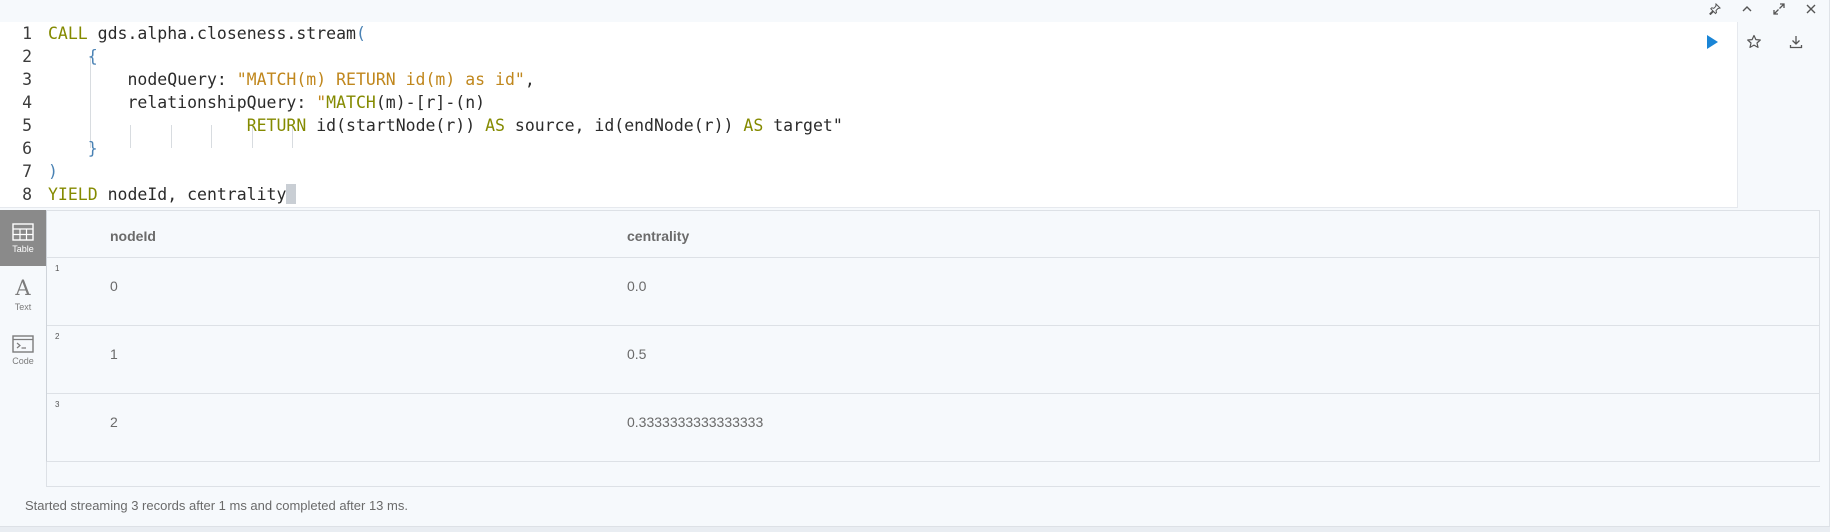  Describe the element at coordinates (221, 33) in the screenshot. I see `code-token: gds.alpha.closeness.stream` at that location.